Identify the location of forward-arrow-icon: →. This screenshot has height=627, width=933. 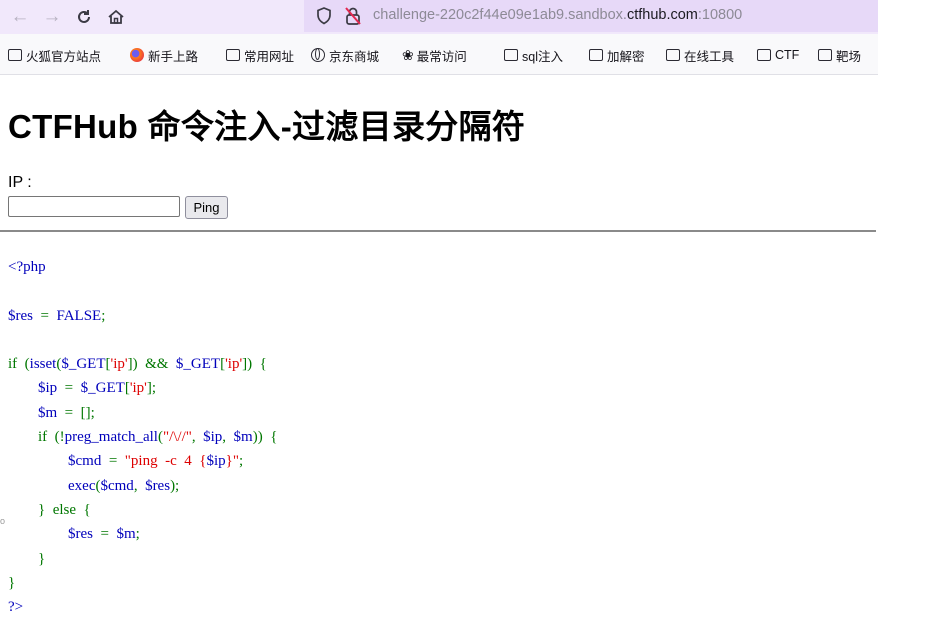
(52, 17).